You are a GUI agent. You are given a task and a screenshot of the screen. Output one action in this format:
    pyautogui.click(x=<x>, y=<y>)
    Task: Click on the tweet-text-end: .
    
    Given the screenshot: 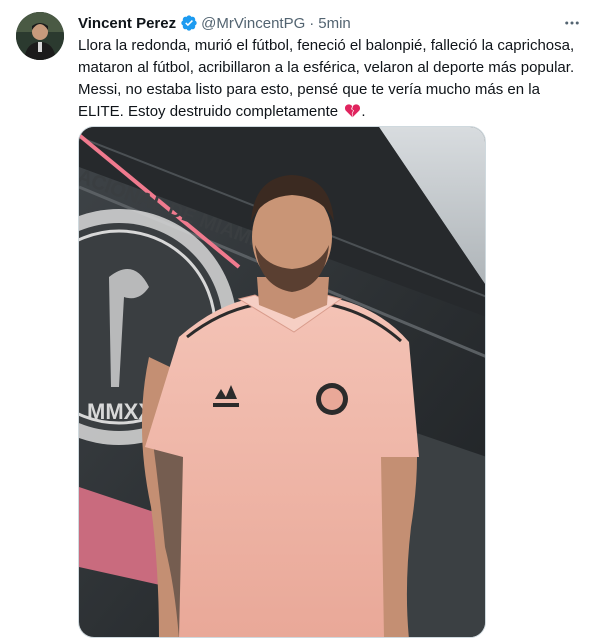 What is the action you would take?
    pyautogui.click(x=363, y=111)
    